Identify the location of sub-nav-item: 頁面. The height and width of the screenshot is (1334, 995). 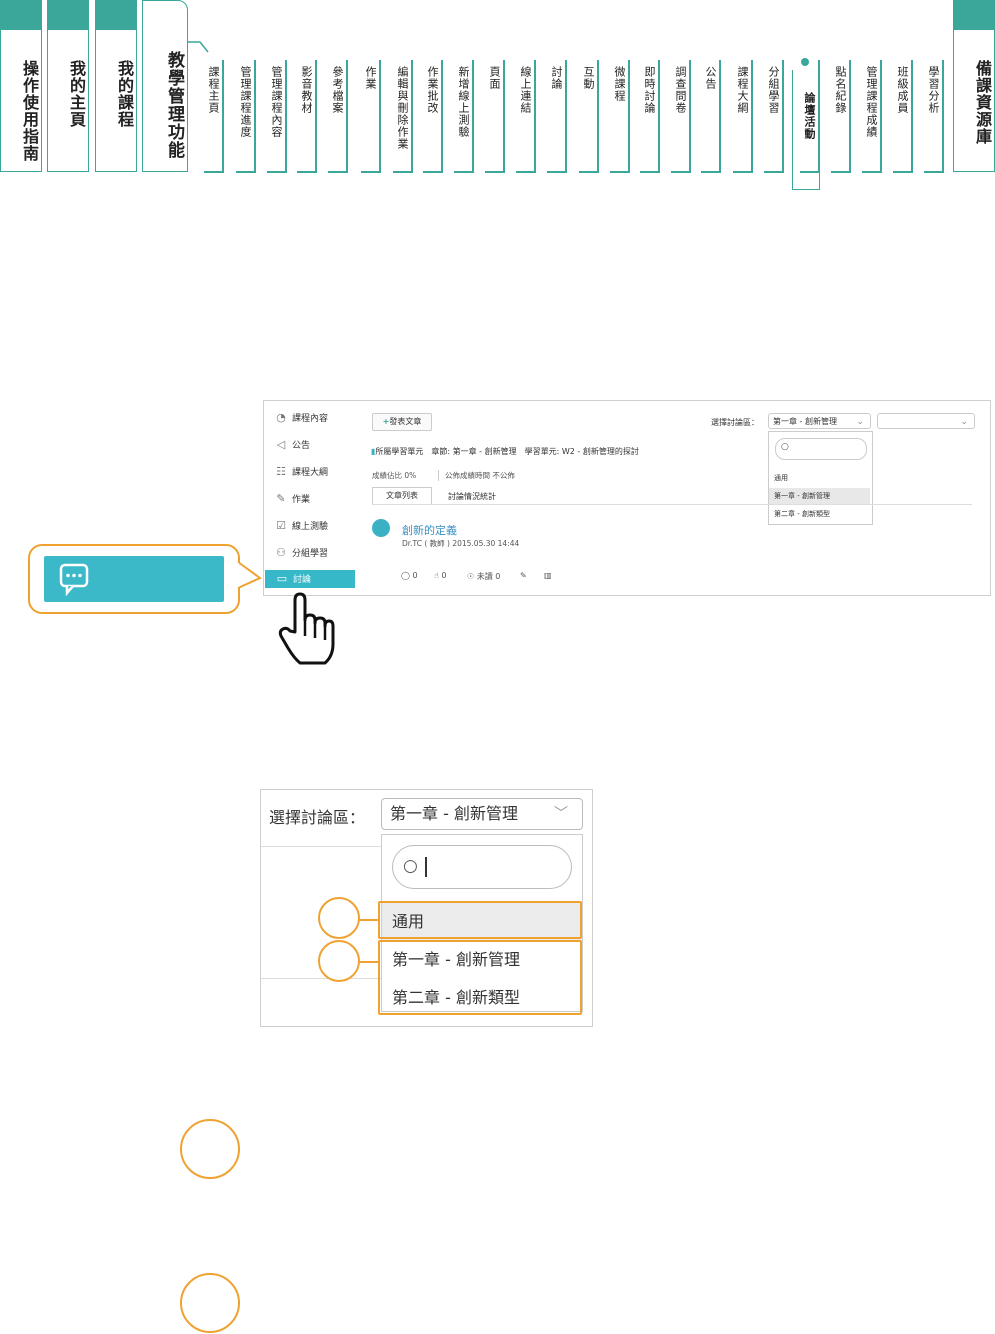
(494, 78).